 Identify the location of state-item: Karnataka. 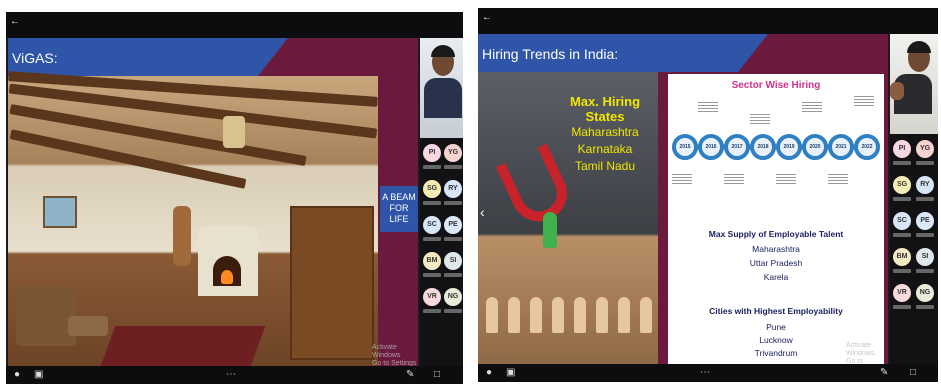
(605, 149).